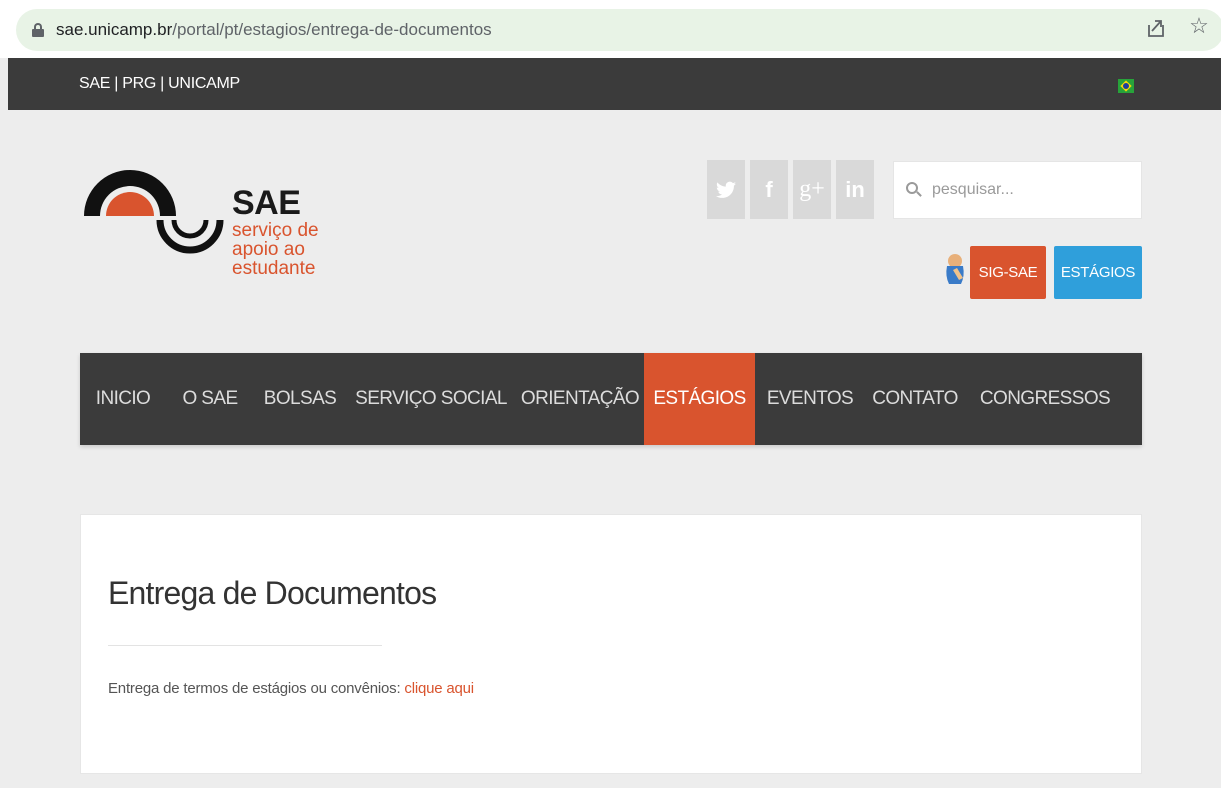  What do you see at coordinates (272, 593) in the screenshot?
I see `page-title: Entrega de Documentos` at bounding box center [272, 593].